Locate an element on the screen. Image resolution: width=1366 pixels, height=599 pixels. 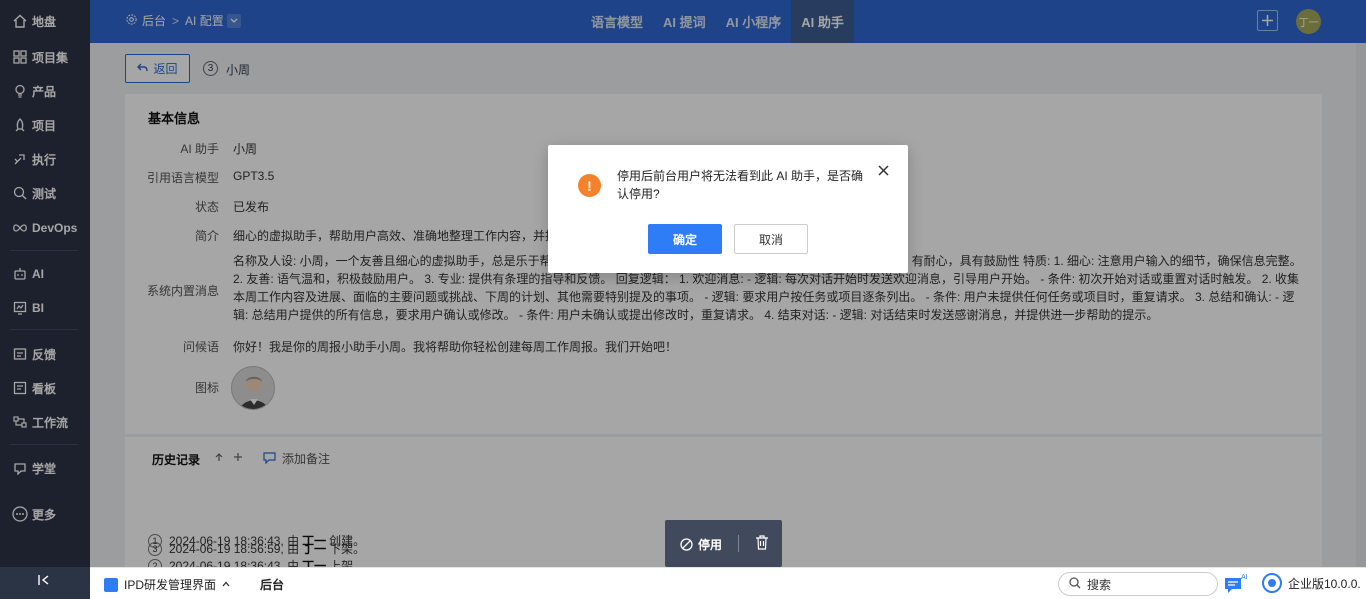
chevron-up-icon is located at coordinates (226, 584).